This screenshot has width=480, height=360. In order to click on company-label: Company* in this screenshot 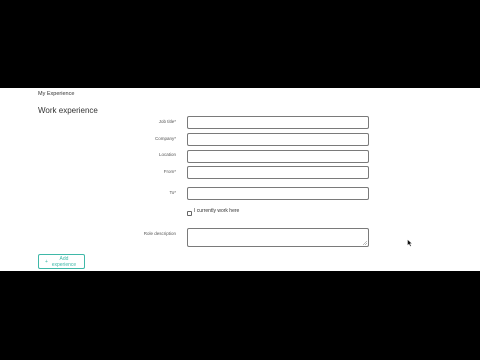, I will do `click(165, 138)`.